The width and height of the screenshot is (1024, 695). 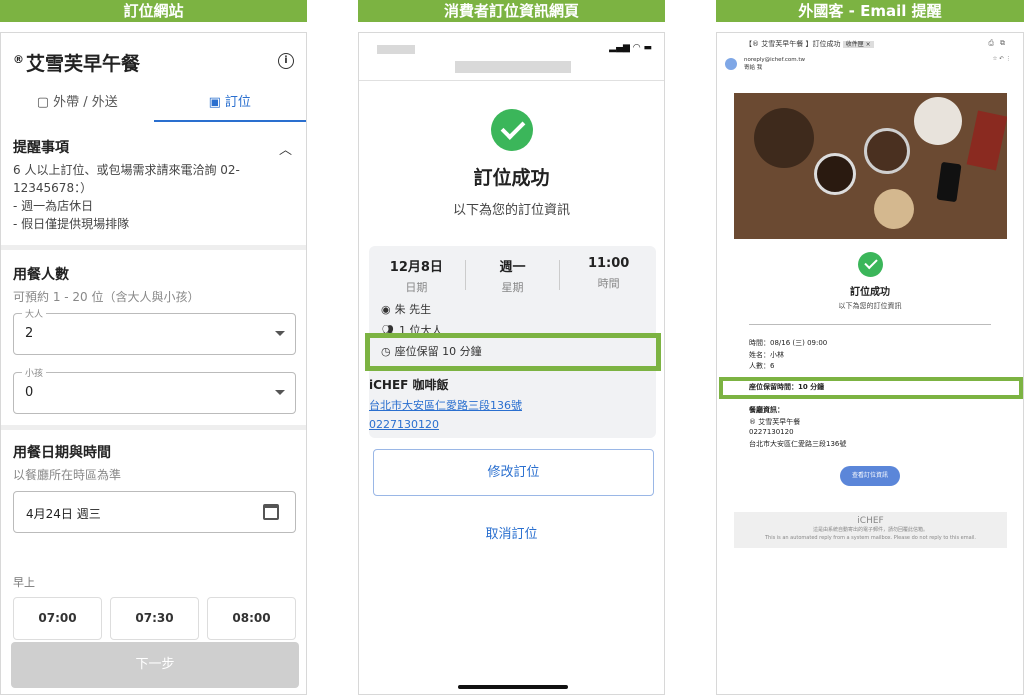 I want to click on notice-title: 提醒事項, so click(x=41, y=148).